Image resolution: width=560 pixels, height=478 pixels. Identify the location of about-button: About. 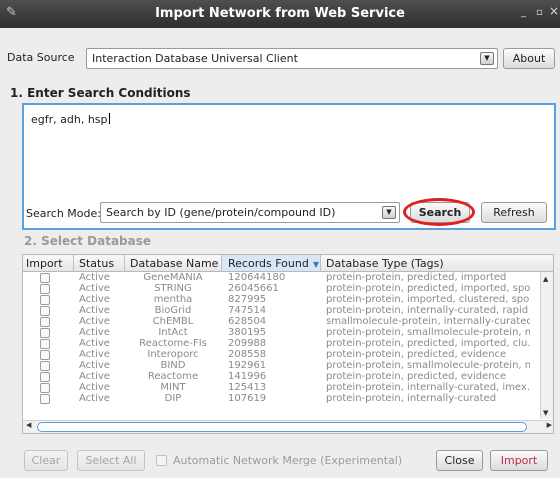
(529, 58).